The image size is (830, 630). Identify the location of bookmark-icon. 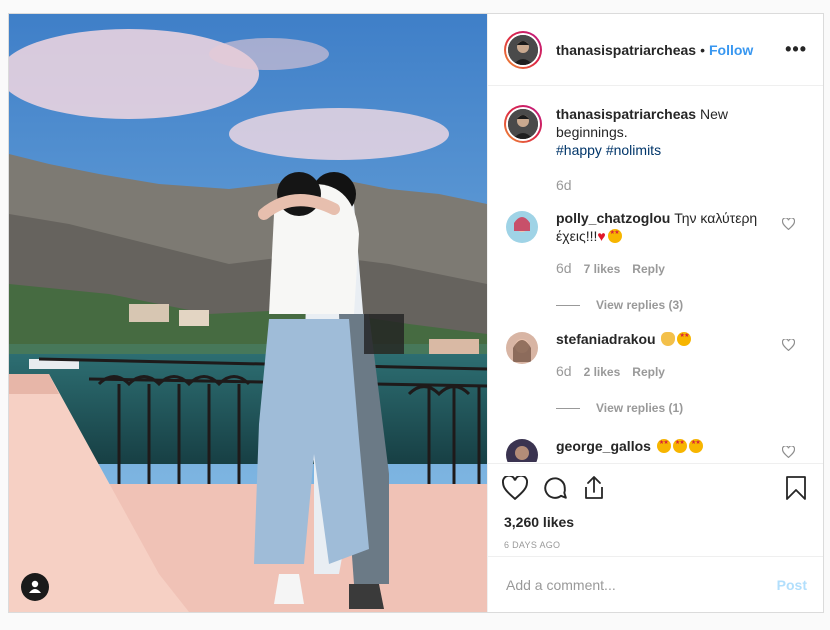
(796, 488).